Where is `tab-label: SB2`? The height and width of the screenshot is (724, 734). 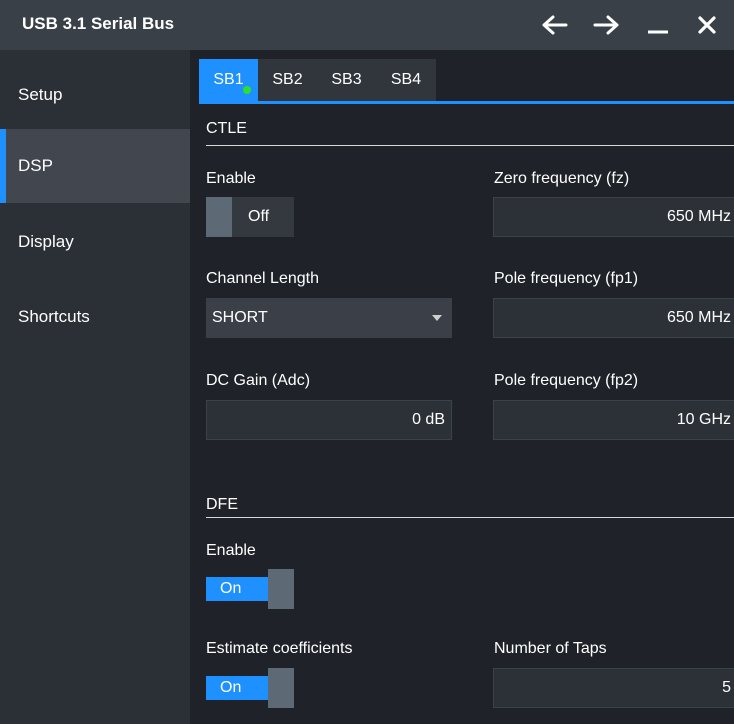
tab-label: SB2 is located at coordinates (287, 79).